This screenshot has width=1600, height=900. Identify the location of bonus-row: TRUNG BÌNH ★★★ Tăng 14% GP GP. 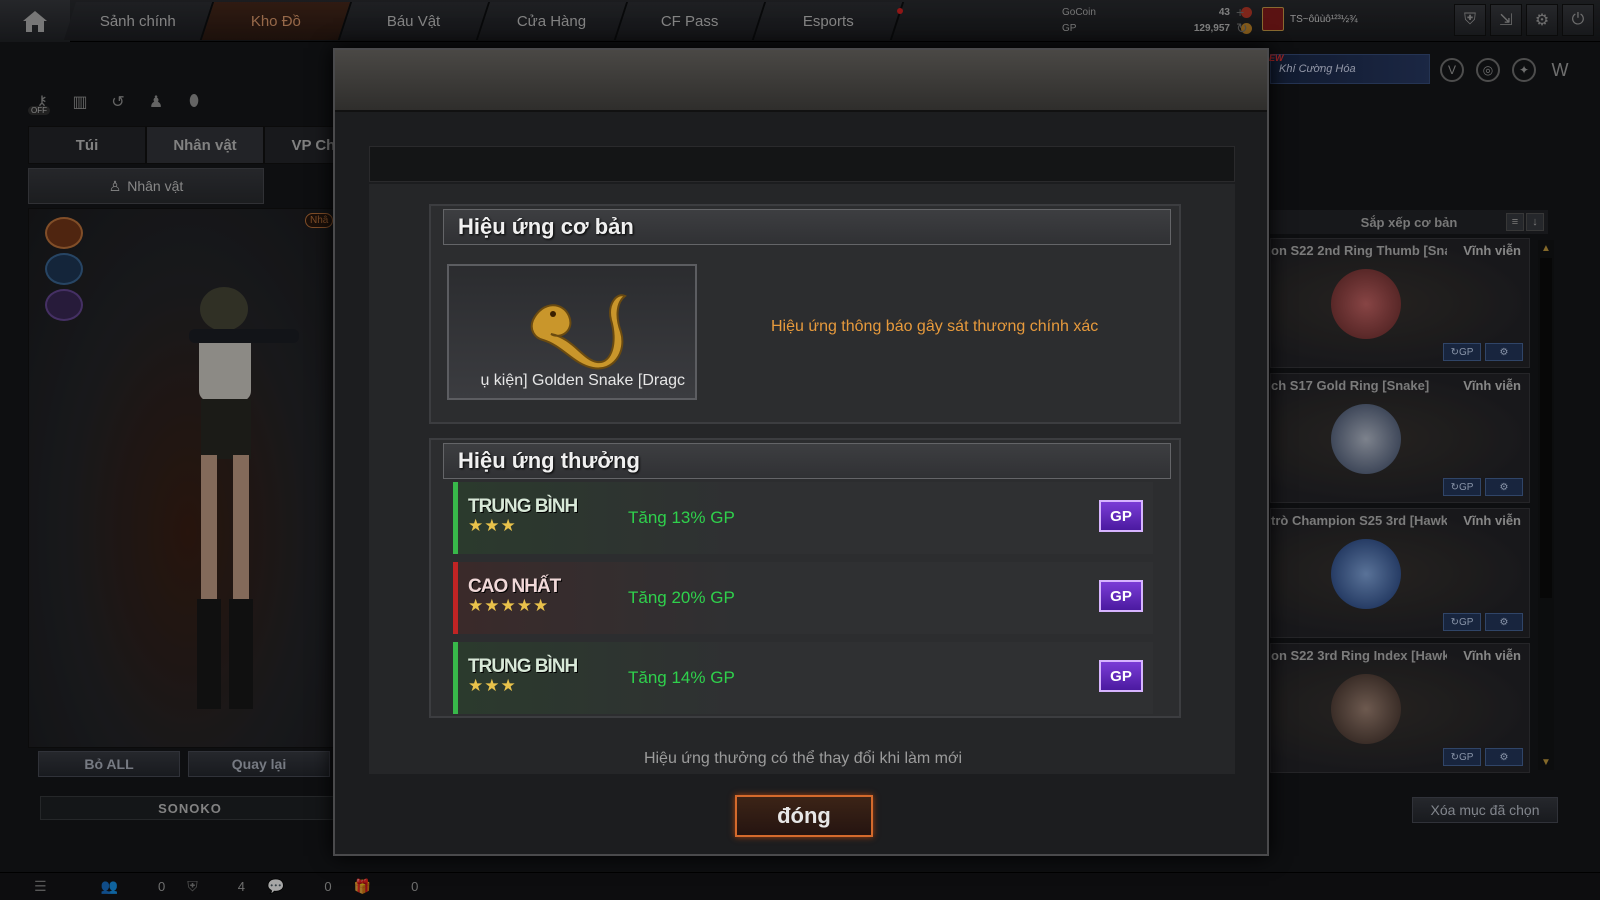
(803, 678).